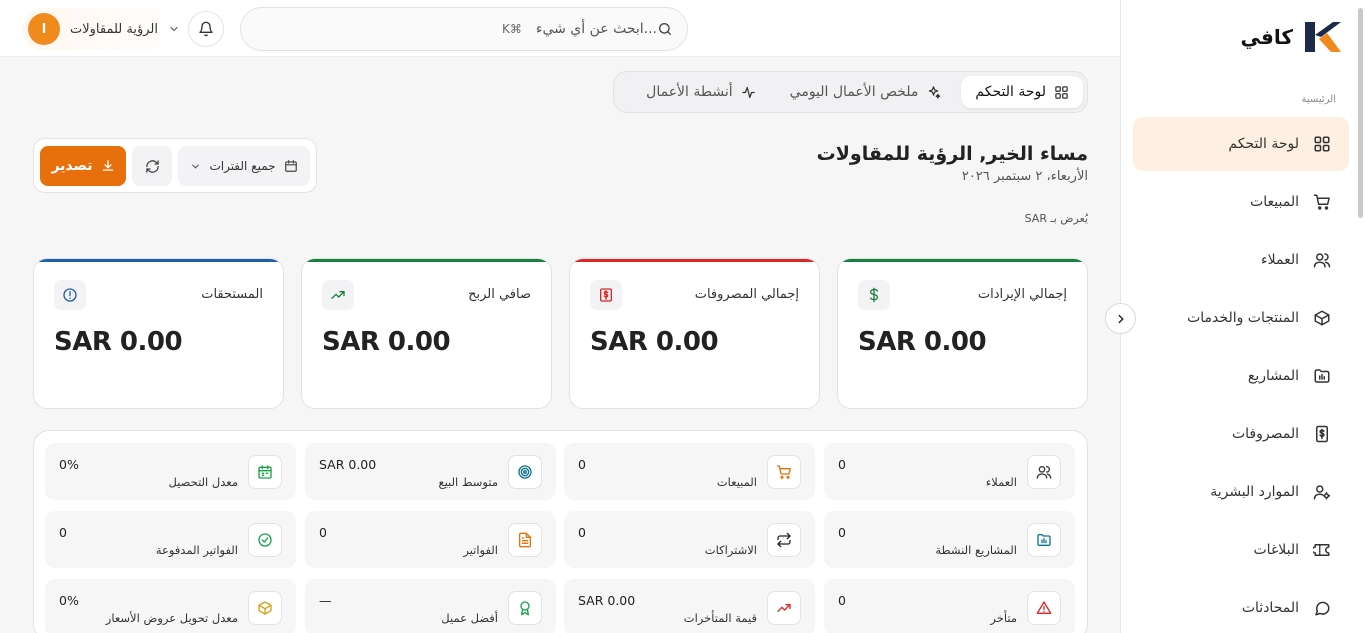 The image size is (1365, 633). Describe the element at coordinates (1241, 202) in the screenshot. I see `sidebar-item-1: المبيعات` at that location.